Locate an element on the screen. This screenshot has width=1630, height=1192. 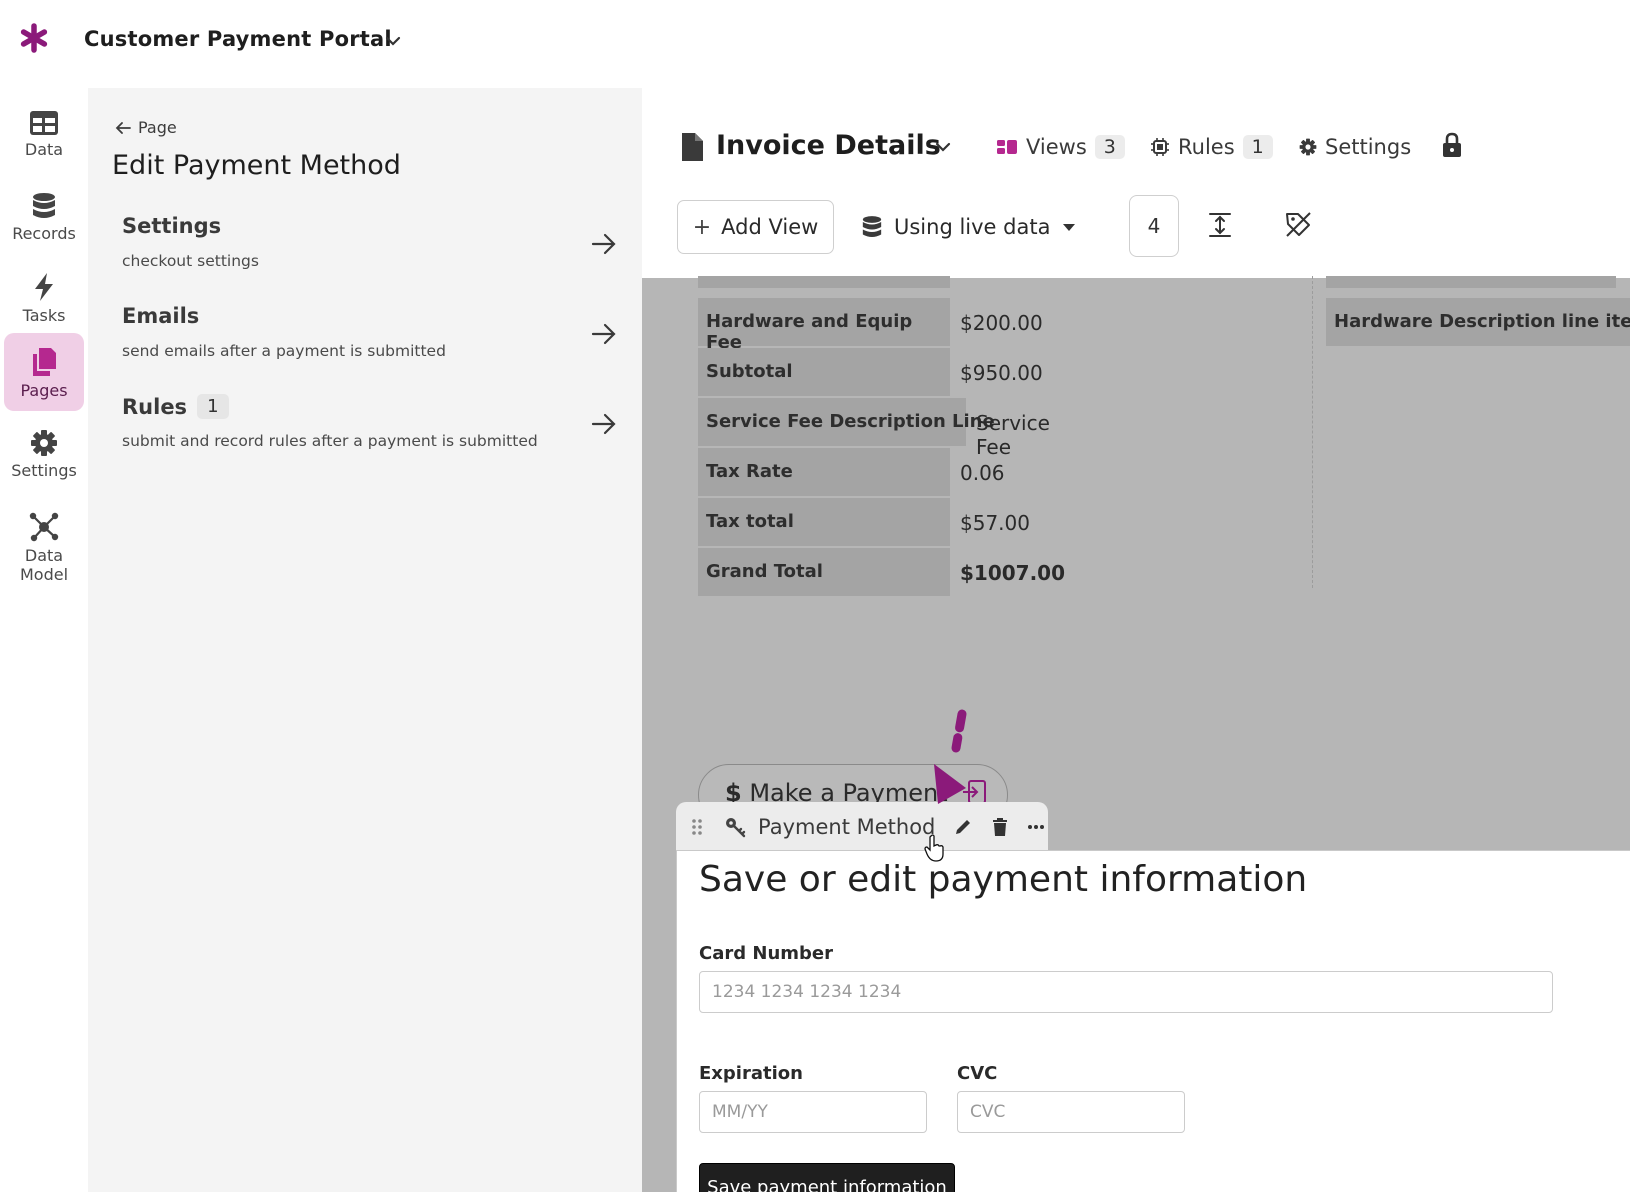
row-description: checkout settings is located at coordinates (190, 261).